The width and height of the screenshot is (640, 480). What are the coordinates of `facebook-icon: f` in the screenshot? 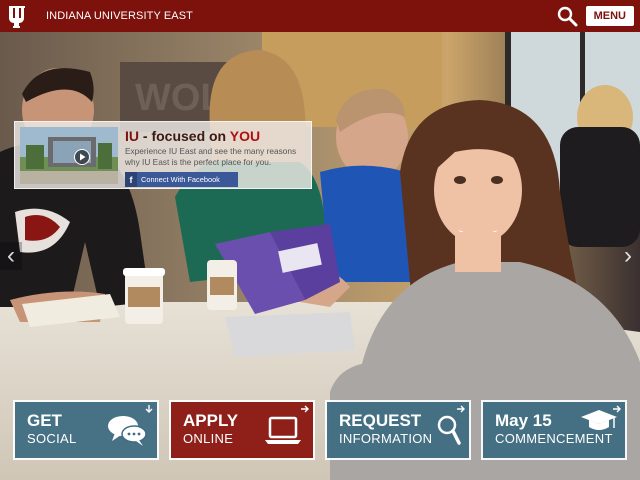 It's located at (131, 179).